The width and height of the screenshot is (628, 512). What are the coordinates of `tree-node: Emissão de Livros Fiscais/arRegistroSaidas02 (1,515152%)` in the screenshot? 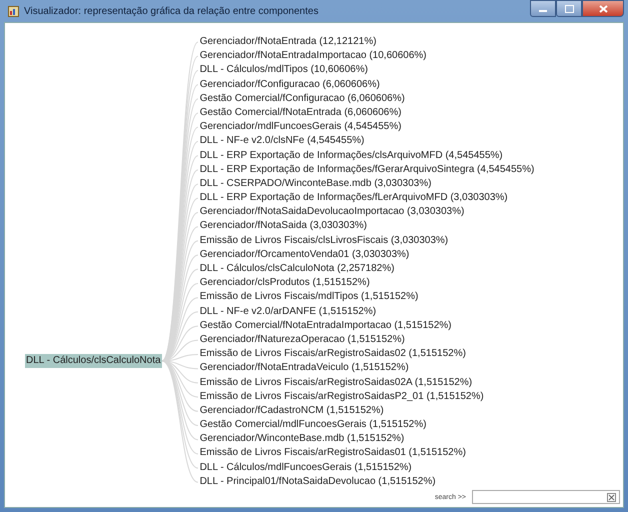 It's located at (367, 354).